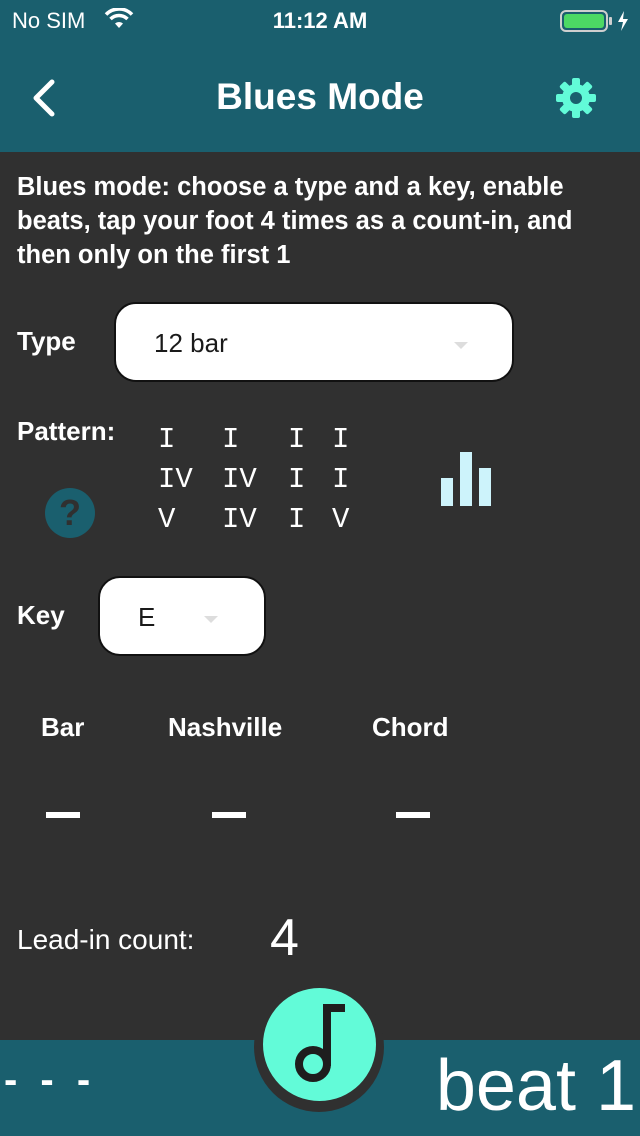 The height and width of the screenshot is (1136, 640). I want to click on play-beat-button, so click(319, 1044).